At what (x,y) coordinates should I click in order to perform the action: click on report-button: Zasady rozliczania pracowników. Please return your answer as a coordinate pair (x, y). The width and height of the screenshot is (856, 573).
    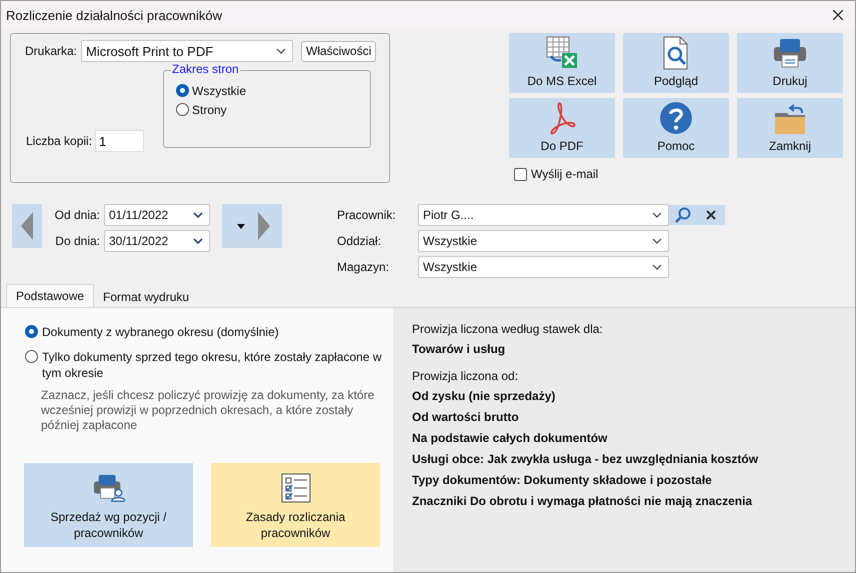
    Looking at the image, I should click on (295, 505).